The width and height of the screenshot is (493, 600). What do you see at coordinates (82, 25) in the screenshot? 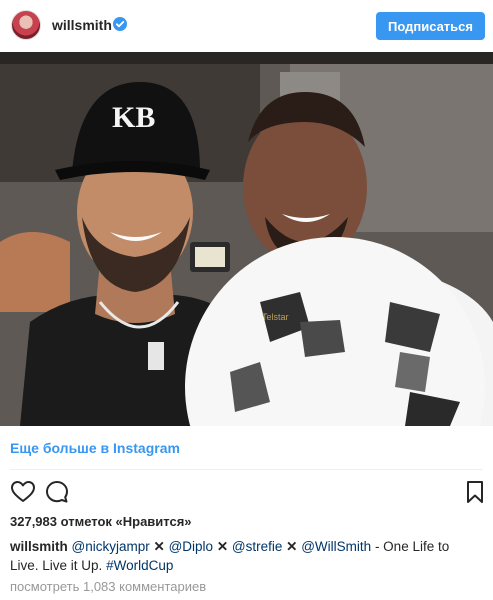
I see `username: willsmith` at bounding box center [82, 25].